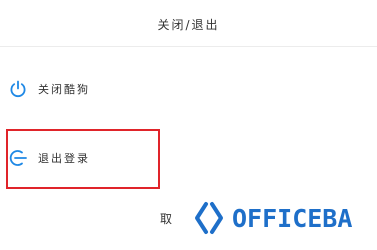 Image resolution: width=377 pixels, height=250 pixels. What do you see at coordinates (188, 46) in the screenshot?
I see `title-divider` at bounding box center [188, 46].